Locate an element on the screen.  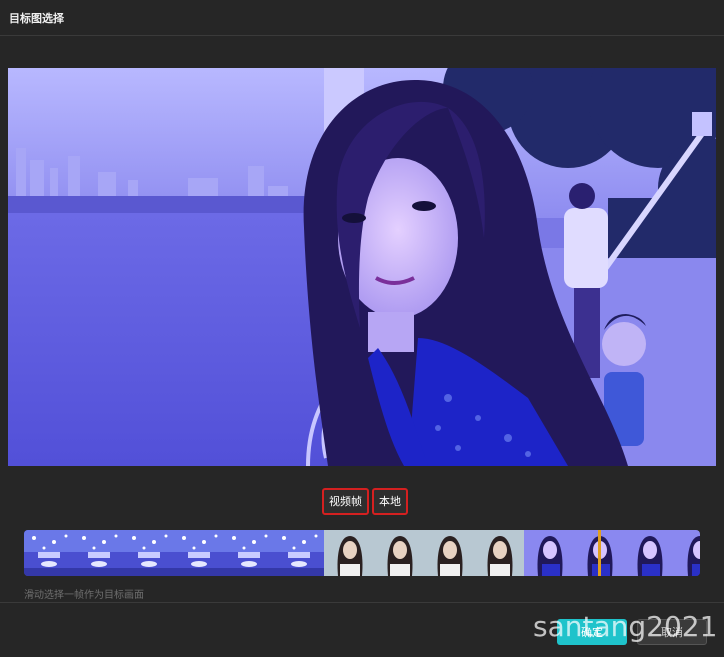
confirm-button: 确定 is located at coordinates (592, 632).